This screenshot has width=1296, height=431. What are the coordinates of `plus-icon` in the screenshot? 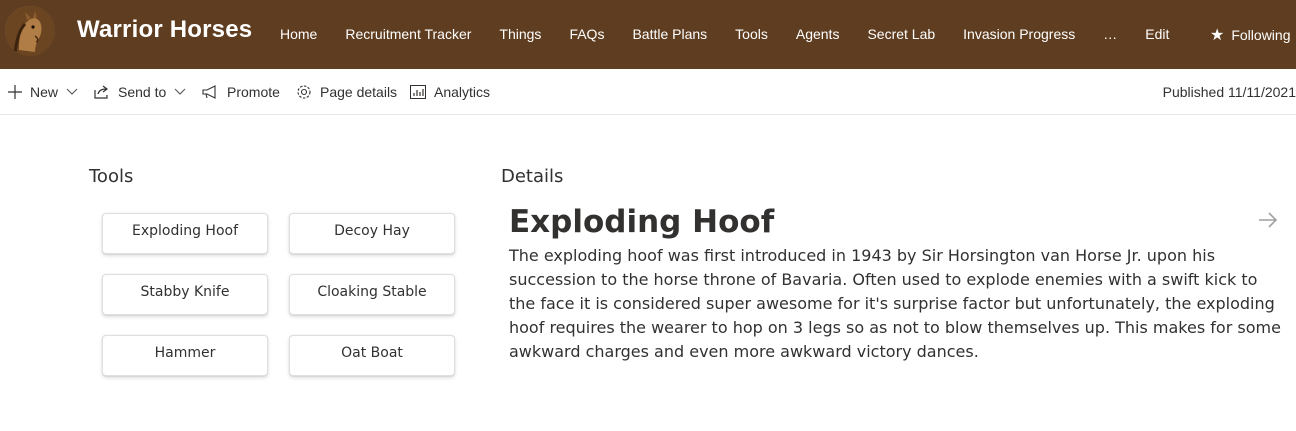 It's located at (15, 91).